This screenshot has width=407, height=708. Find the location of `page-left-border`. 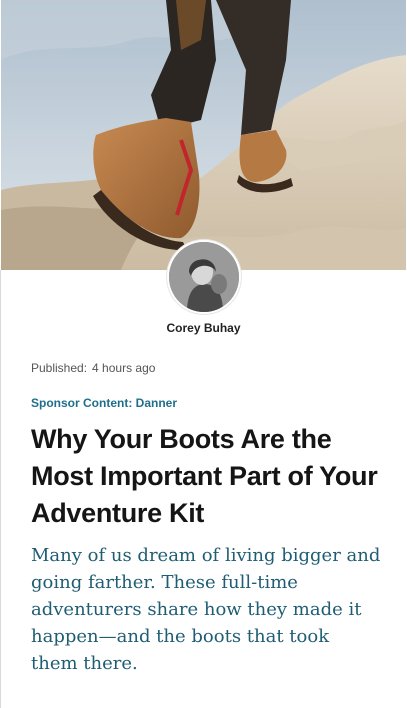

page-left-border is located at coordinates (0, 489).